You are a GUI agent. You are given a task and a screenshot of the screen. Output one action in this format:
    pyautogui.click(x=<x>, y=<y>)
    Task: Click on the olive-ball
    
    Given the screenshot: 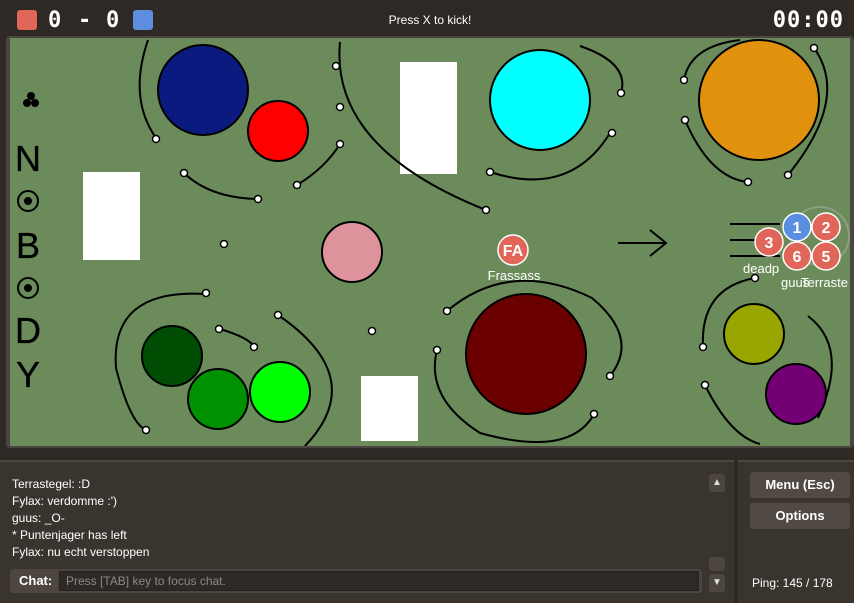 What is the action you would take?
    pyautogui.click(x=754, y=334)
    